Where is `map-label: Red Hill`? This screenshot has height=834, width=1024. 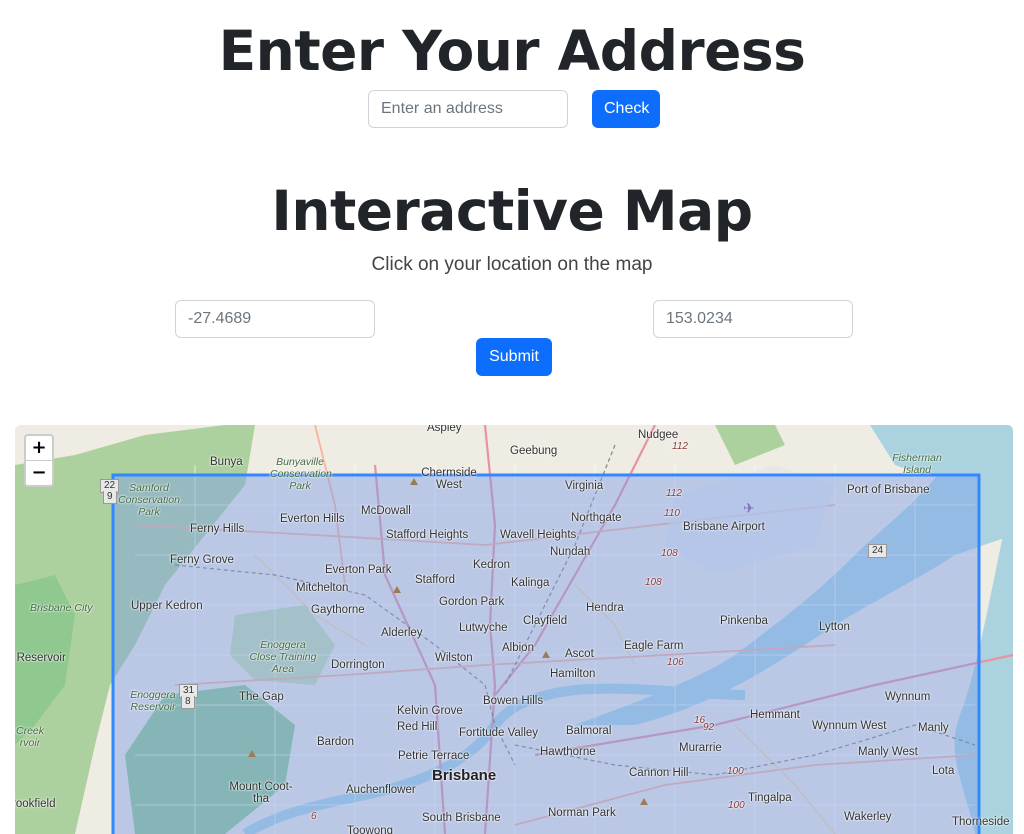 map-label: Red Hill is located at coordinates (417, 727).